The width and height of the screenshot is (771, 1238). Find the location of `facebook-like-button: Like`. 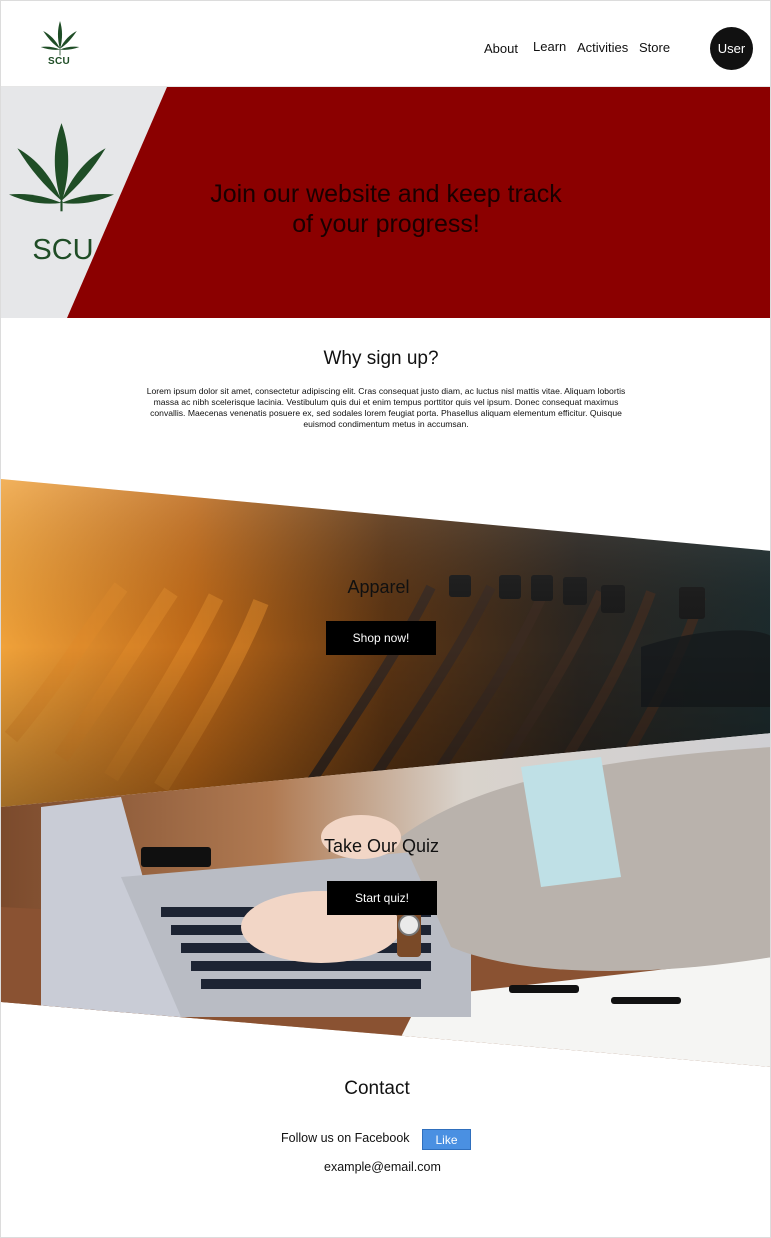

facebook-like-button: Like is located at coordinates (446, 1139).